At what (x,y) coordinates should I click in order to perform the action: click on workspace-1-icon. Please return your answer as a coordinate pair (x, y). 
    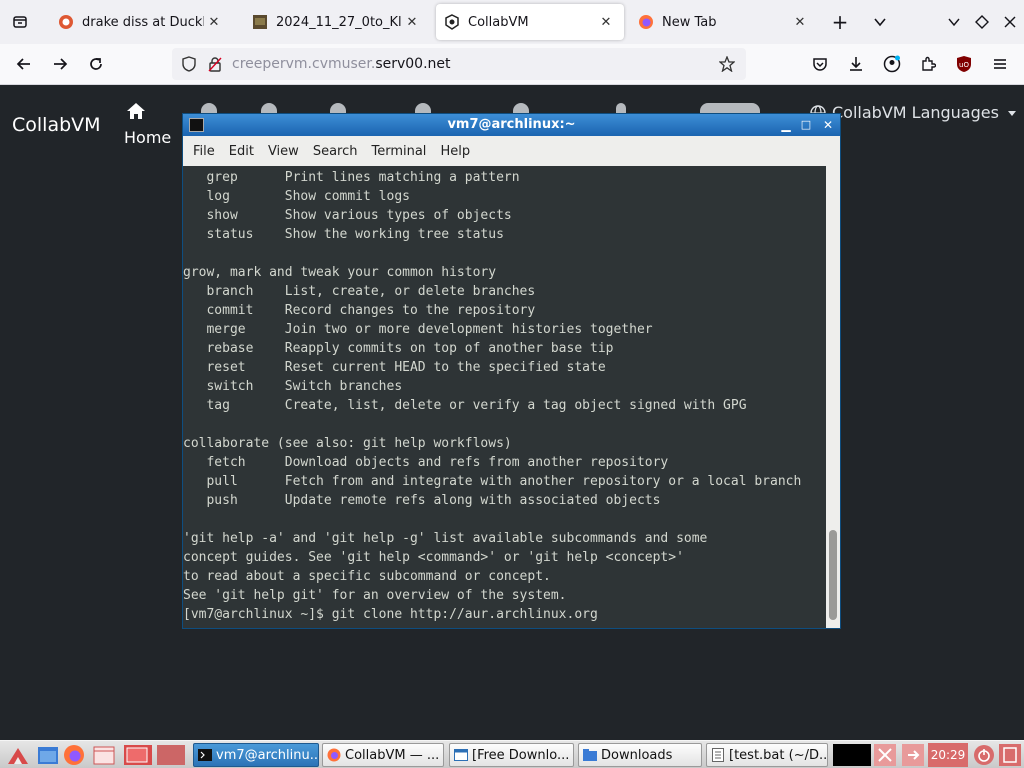
    Looking at the image, I should click on (138, 755).